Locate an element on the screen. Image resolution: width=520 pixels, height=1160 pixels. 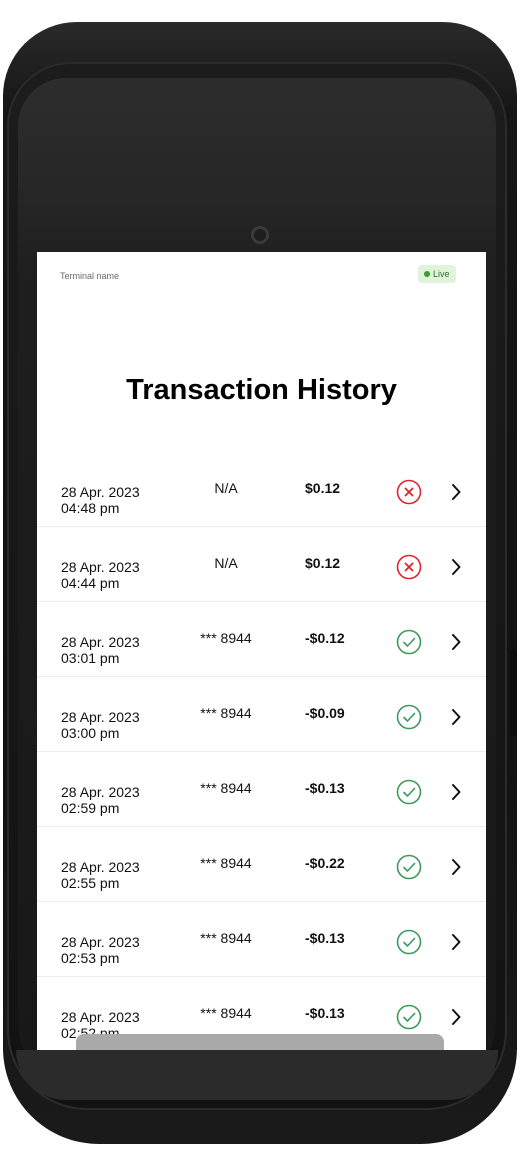
transaction-amount: -$0.22 is located at coordinates (325, 863).